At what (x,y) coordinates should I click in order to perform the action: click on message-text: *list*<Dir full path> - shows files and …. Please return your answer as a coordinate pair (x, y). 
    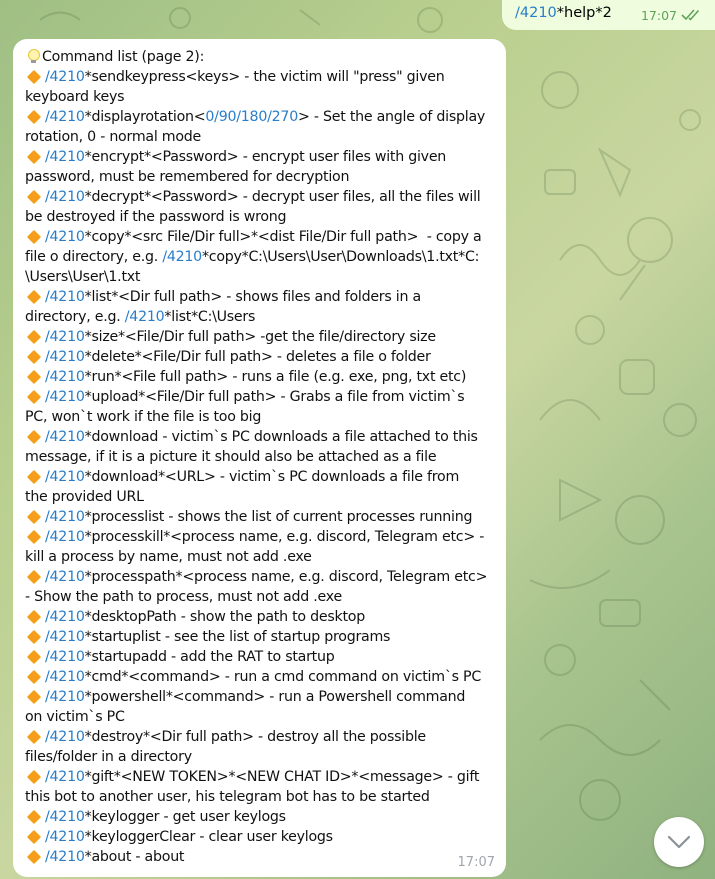
    Looking at the image, I should click on (253, 297).